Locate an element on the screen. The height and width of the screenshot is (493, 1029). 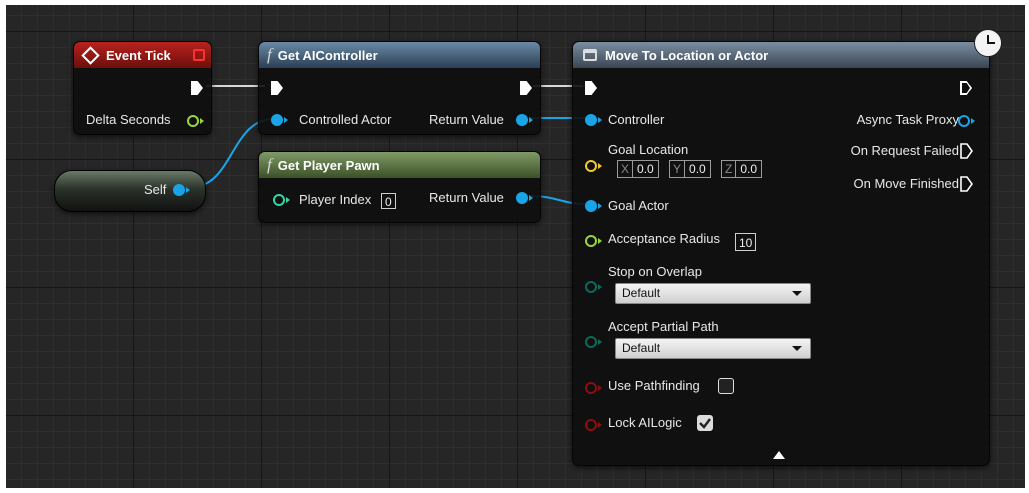
goal-location-y-field: Y 0.0 is located at coordinates (690, 169).